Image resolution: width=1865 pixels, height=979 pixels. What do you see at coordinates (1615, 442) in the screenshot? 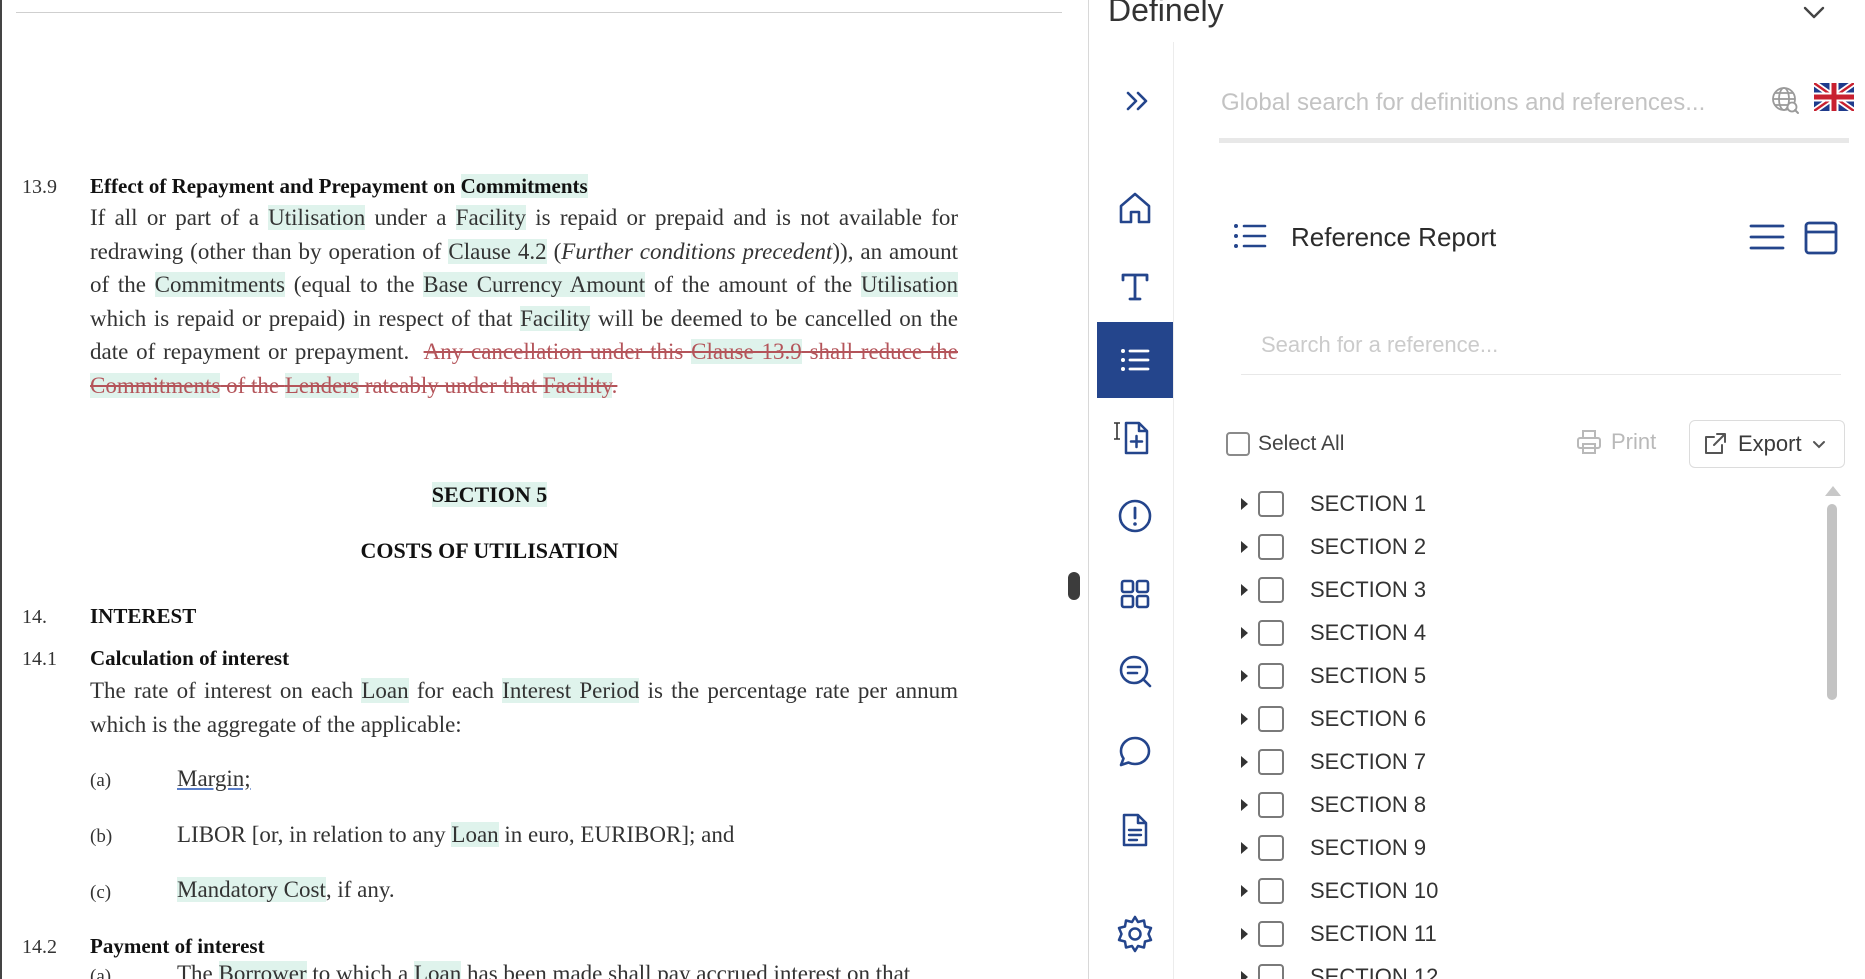
I see `print-button: Print` at bounding box center [1615, 442].